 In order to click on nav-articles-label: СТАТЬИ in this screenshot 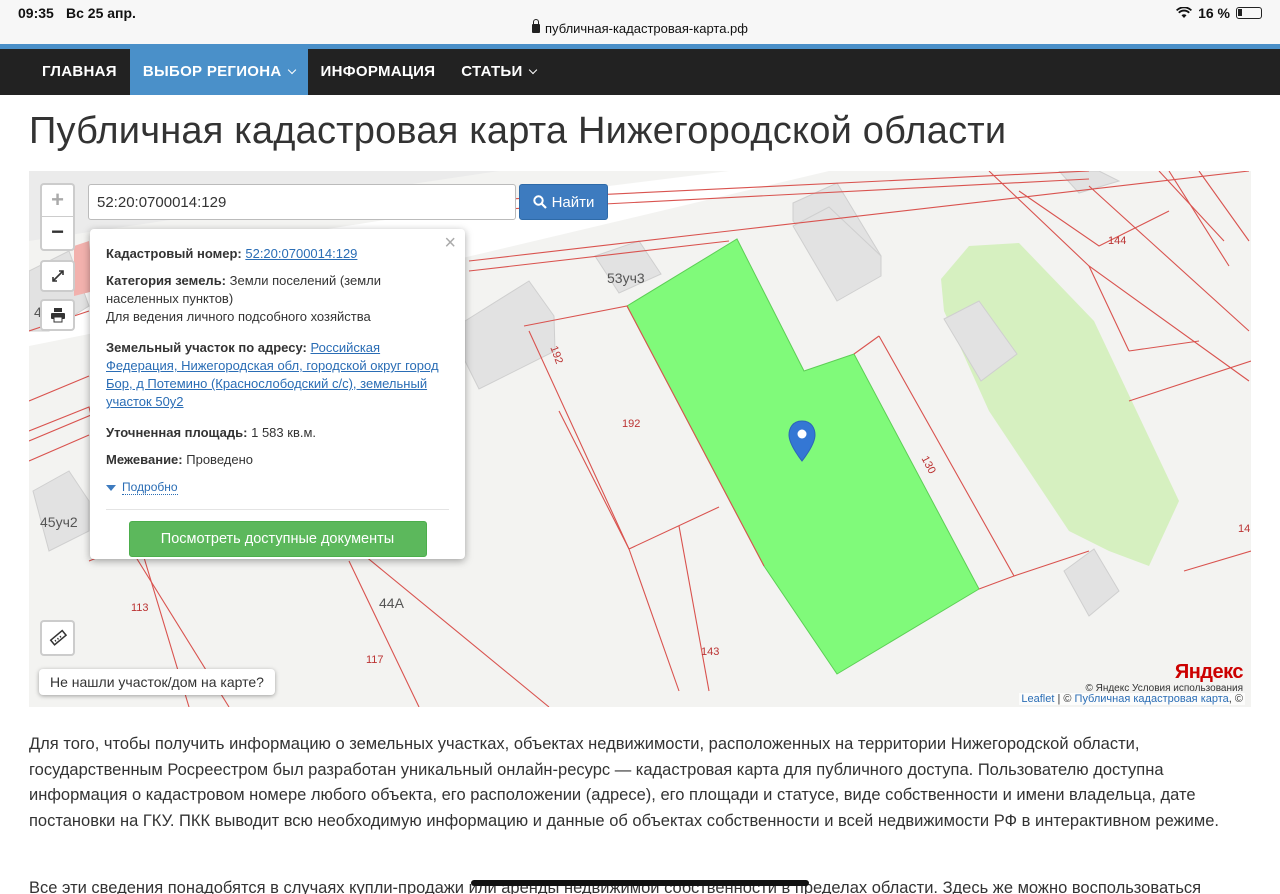, I will do `click(492, 71)`.